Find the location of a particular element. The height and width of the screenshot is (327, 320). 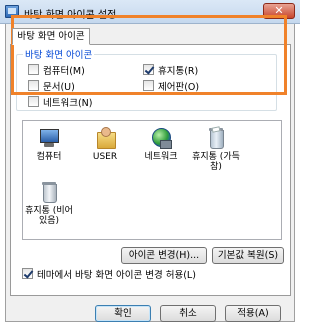

list-item-recycle-bin-empty: 휴지통 (비어 있음) is located at coordinates (49, 203).